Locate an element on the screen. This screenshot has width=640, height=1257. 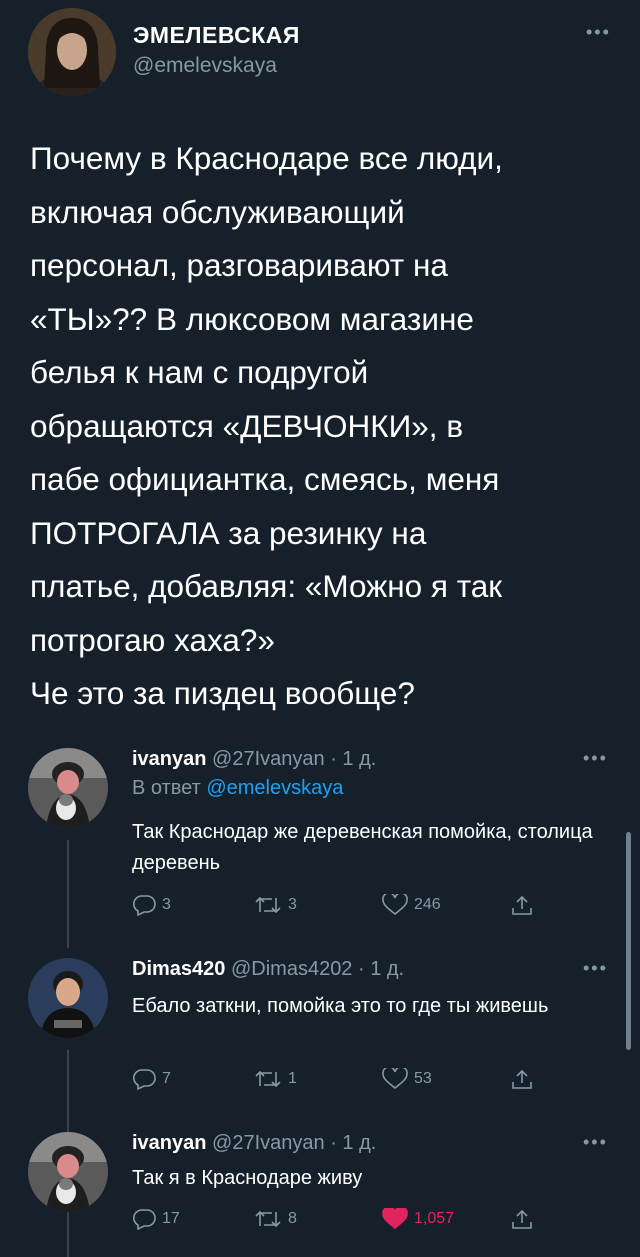
author-avatar is located at coordinates (72, 52).